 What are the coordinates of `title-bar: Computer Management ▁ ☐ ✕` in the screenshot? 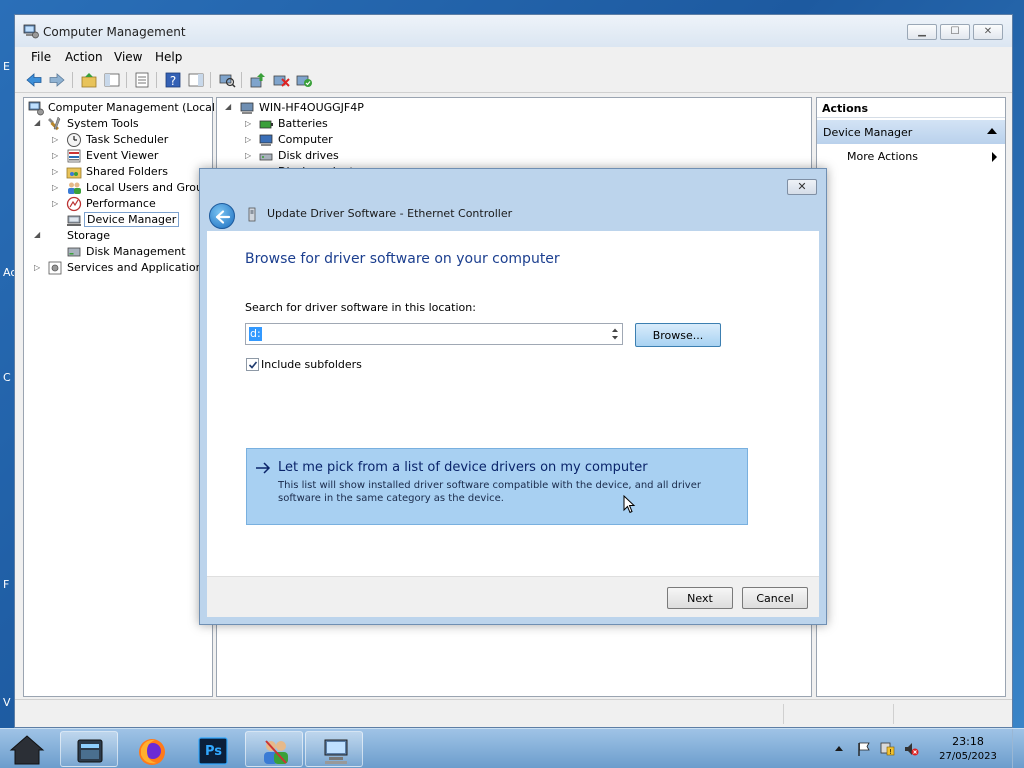 It's located at (513, 31).